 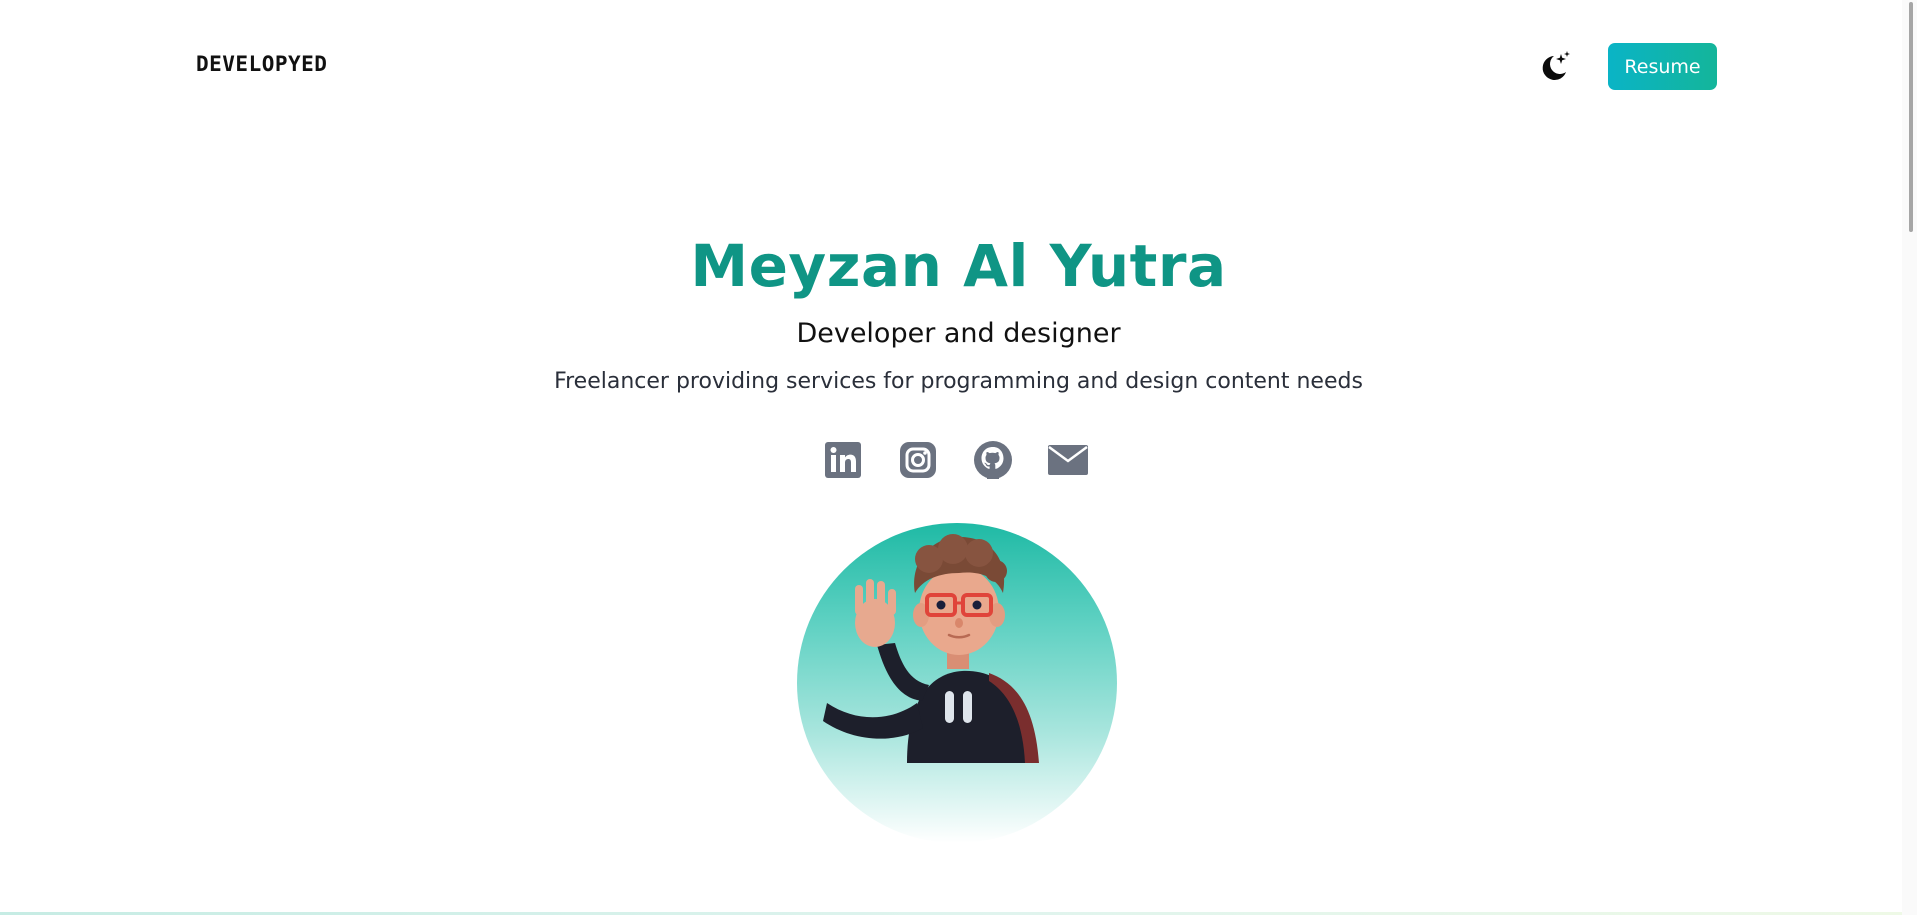 I want to click on moon-stars-icon, so click(x=1556, y=65).